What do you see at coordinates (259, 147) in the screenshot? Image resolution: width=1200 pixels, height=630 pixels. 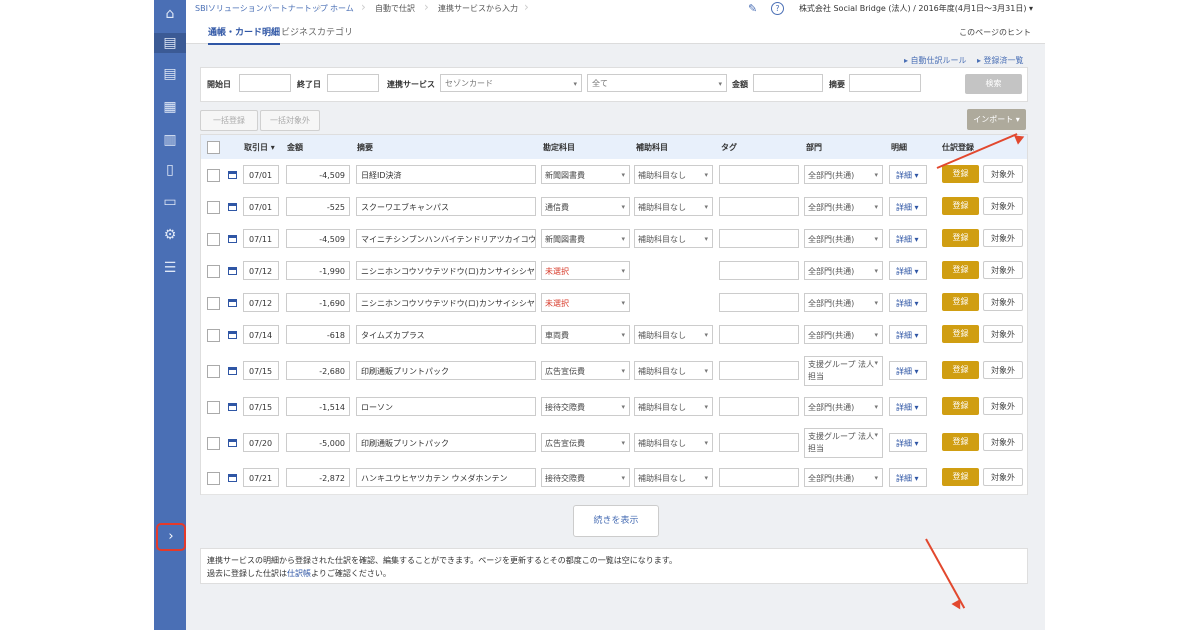 I see `col-date-header: 取引日 ▾` at bounding box center [259, 147].